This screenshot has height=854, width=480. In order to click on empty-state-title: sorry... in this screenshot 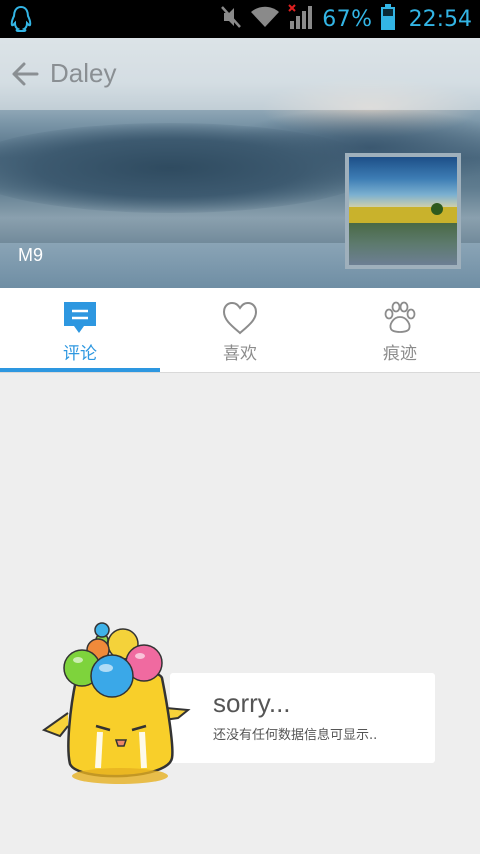, I will do `click(252, 703)`.